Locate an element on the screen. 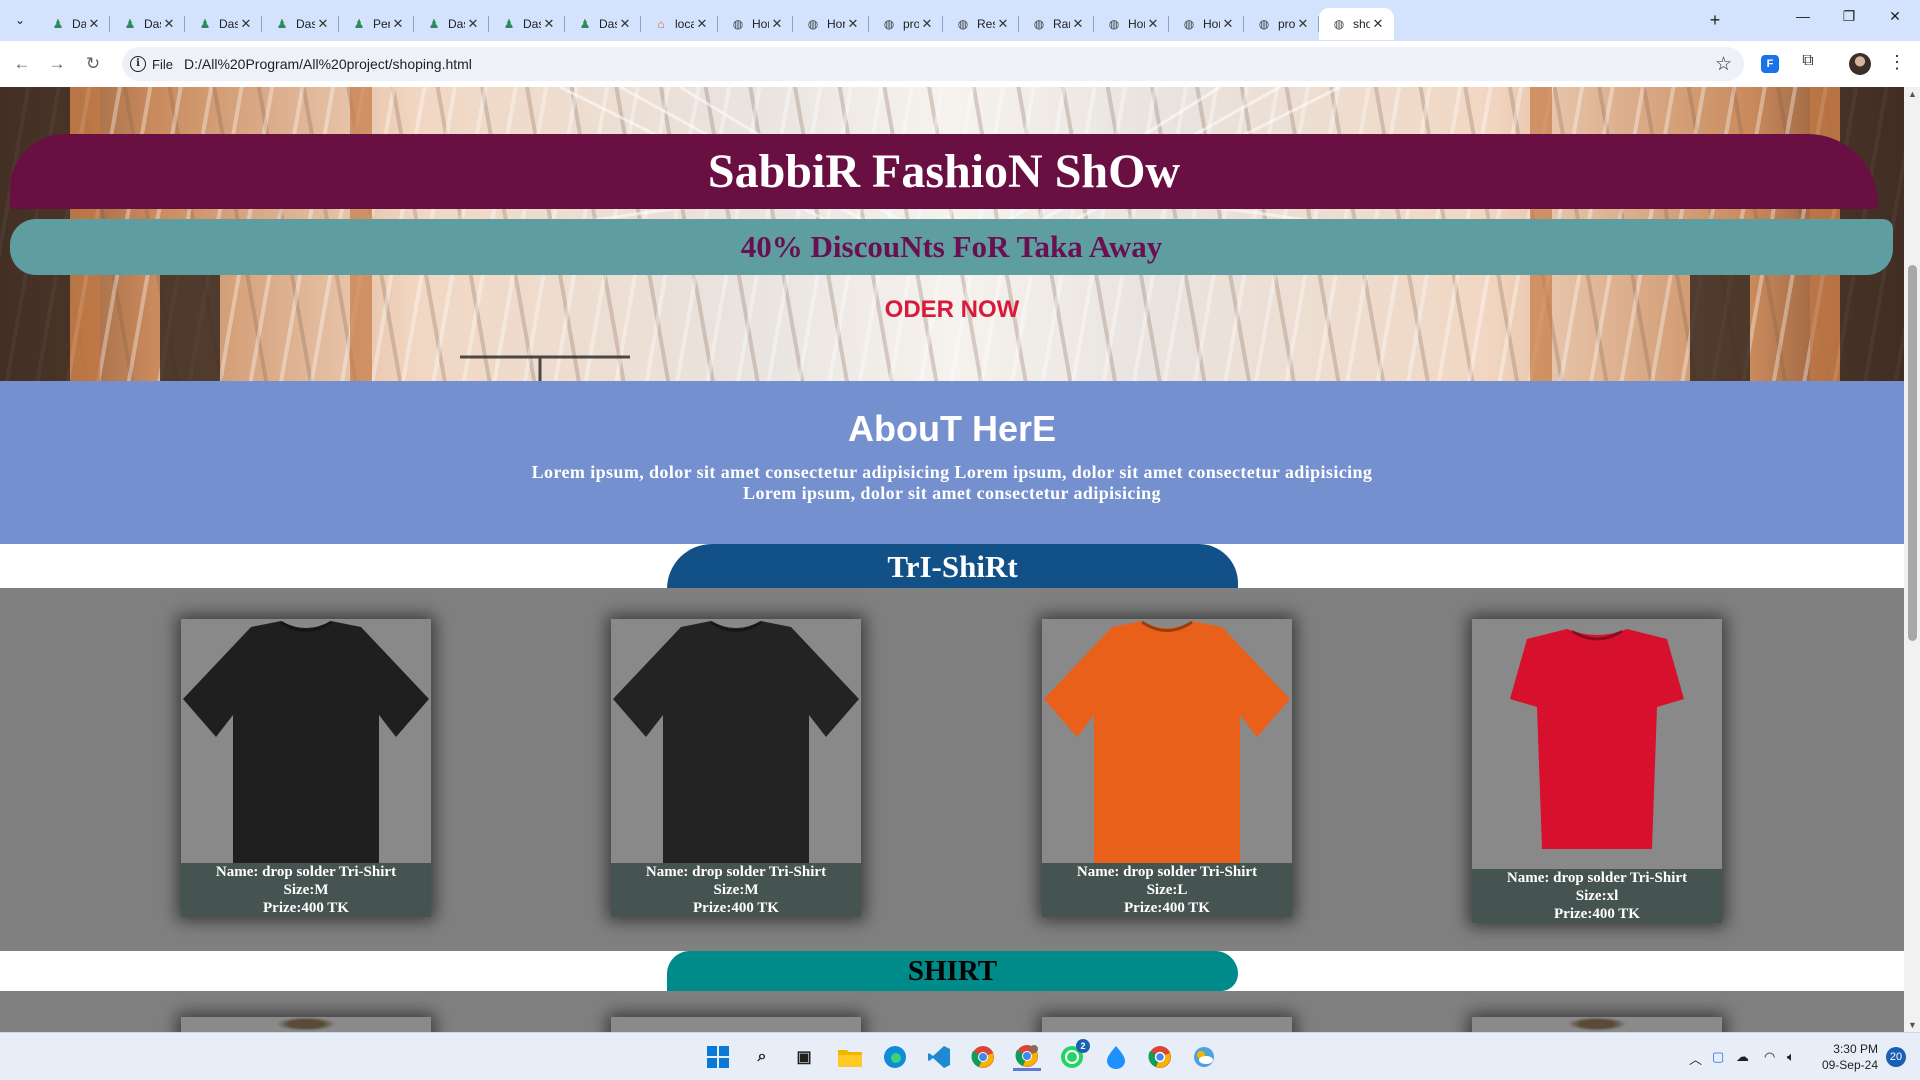 This screenshot has height=1080, width=1920. tab-5: ♟ Das✕ is located at coordinates (451, 24).